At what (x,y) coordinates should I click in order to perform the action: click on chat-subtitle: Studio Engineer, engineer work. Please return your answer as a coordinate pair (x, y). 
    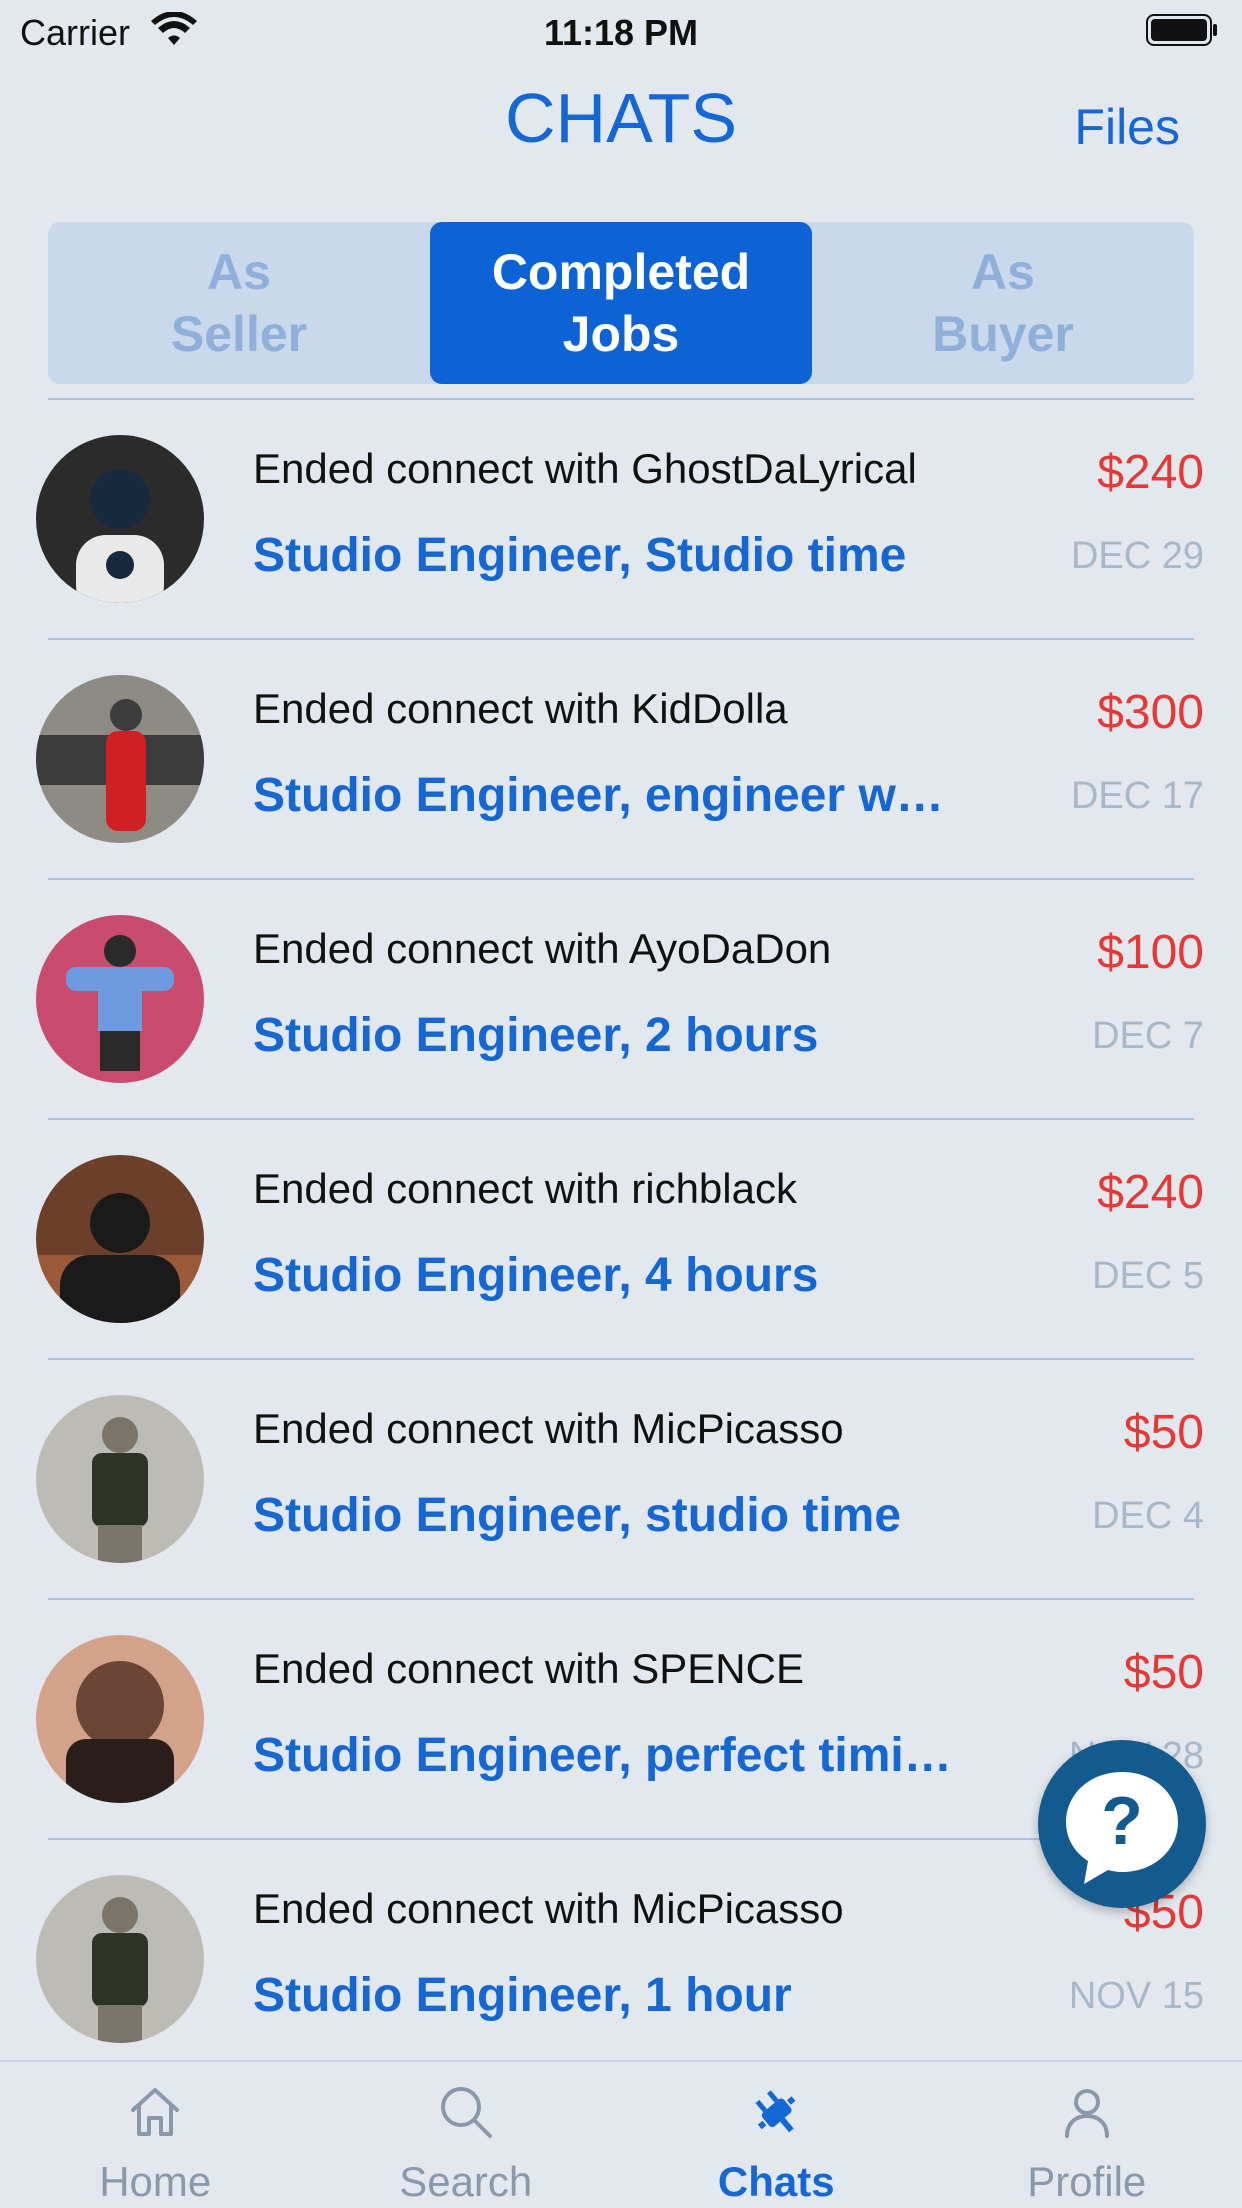
    Looking at the image, I should click on (603, 795).